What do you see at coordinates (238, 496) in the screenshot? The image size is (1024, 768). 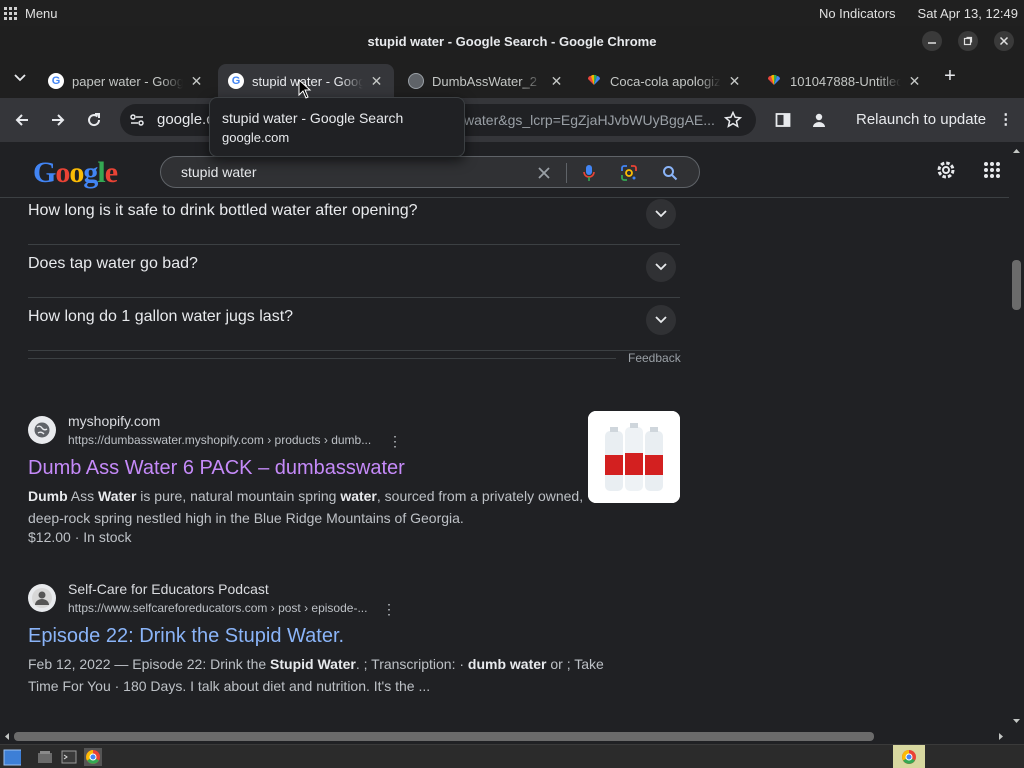 I see `snippet-text: is pure, natural mountain spring` at bounding box center [238, 496].